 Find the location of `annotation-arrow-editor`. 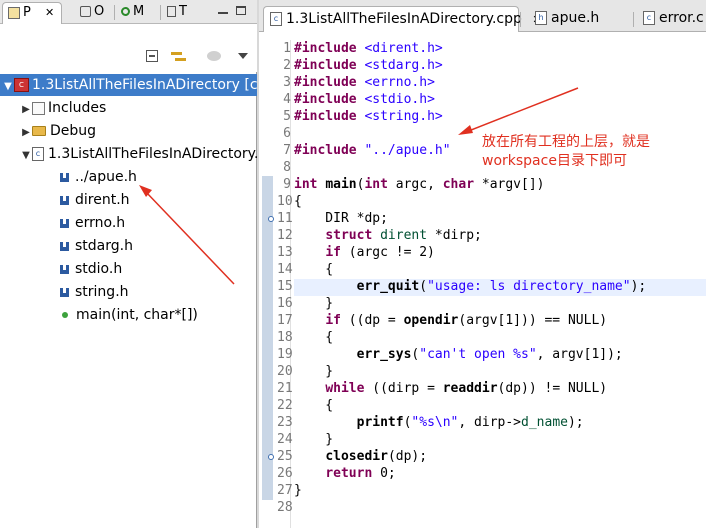

annotation-arrow-editor is located at coordinates (522, 110).